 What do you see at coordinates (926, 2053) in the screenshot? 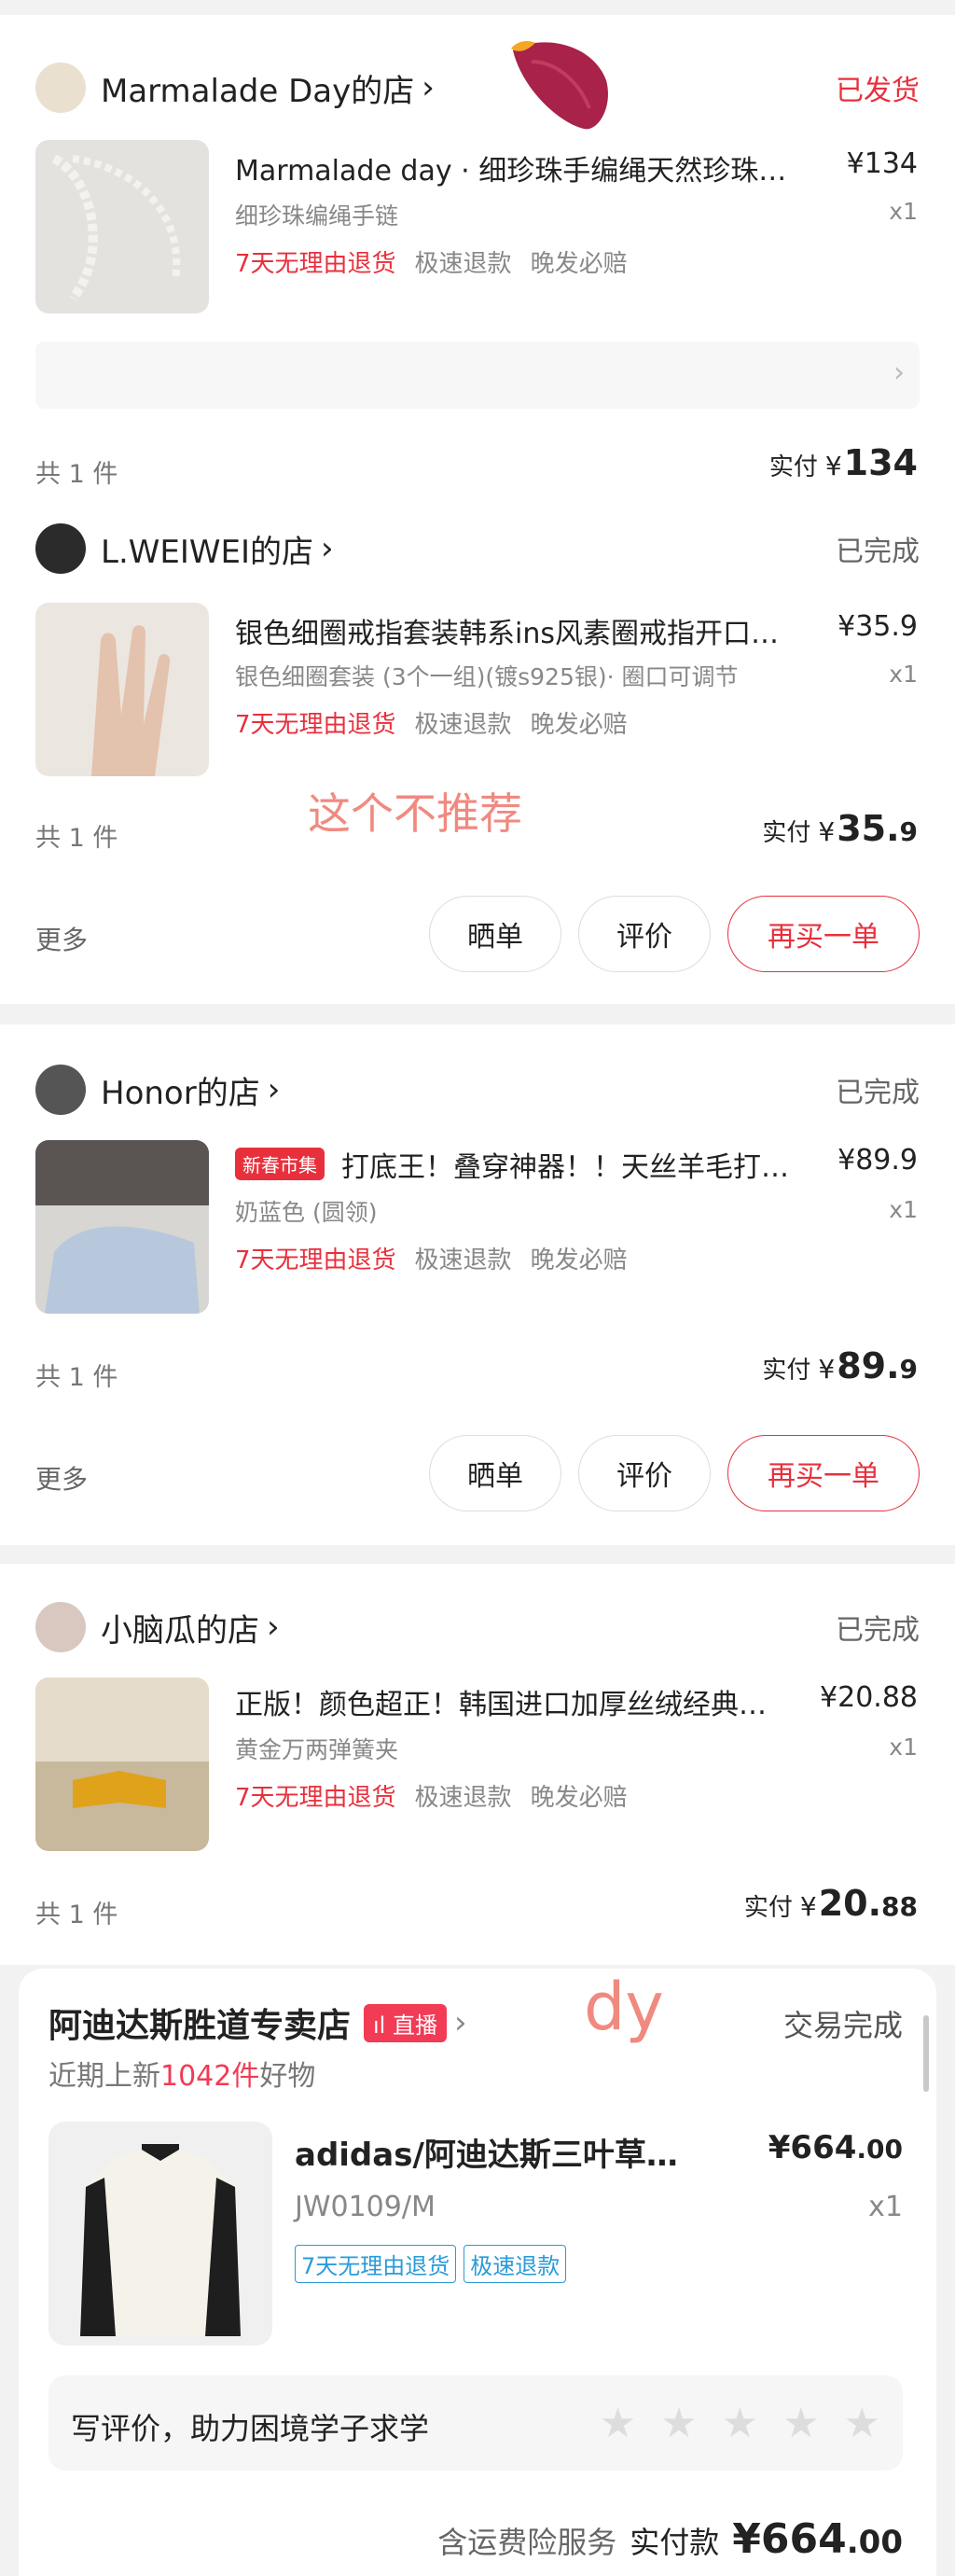
I see `scrollbar` at bounding box center [926, 2053].